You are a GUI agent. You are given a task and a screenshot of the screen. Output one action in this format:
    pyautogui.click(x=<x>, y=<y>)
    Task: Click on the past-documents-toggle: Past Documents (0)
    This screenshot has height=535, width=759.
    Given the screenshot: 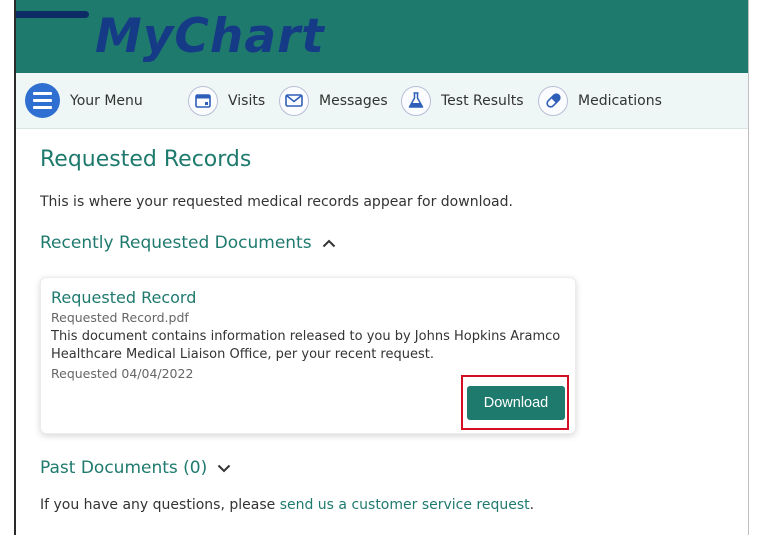 What is the action you would take?
    pyautogui.click(x=135, y=468)
    